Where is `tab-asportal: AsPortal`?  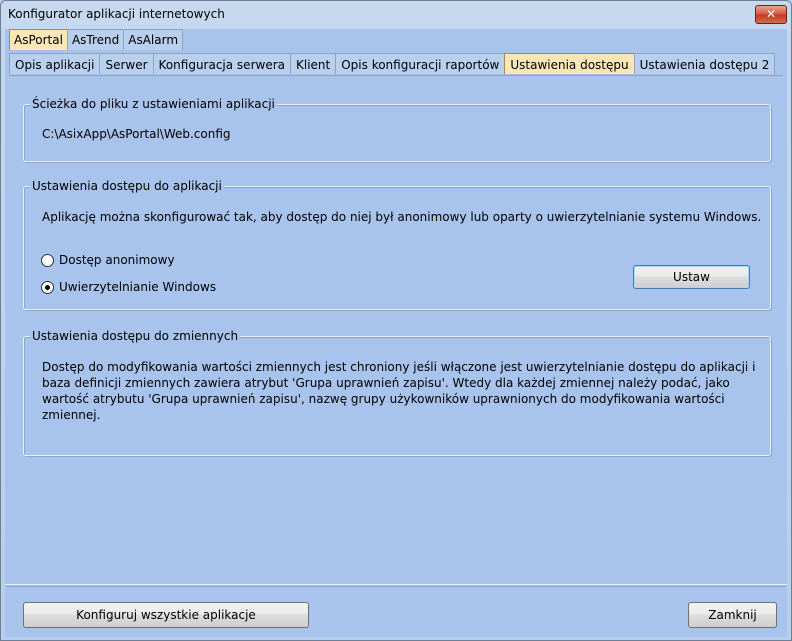
tab-asportal: AsPortal is located at coordinates (38, 39).